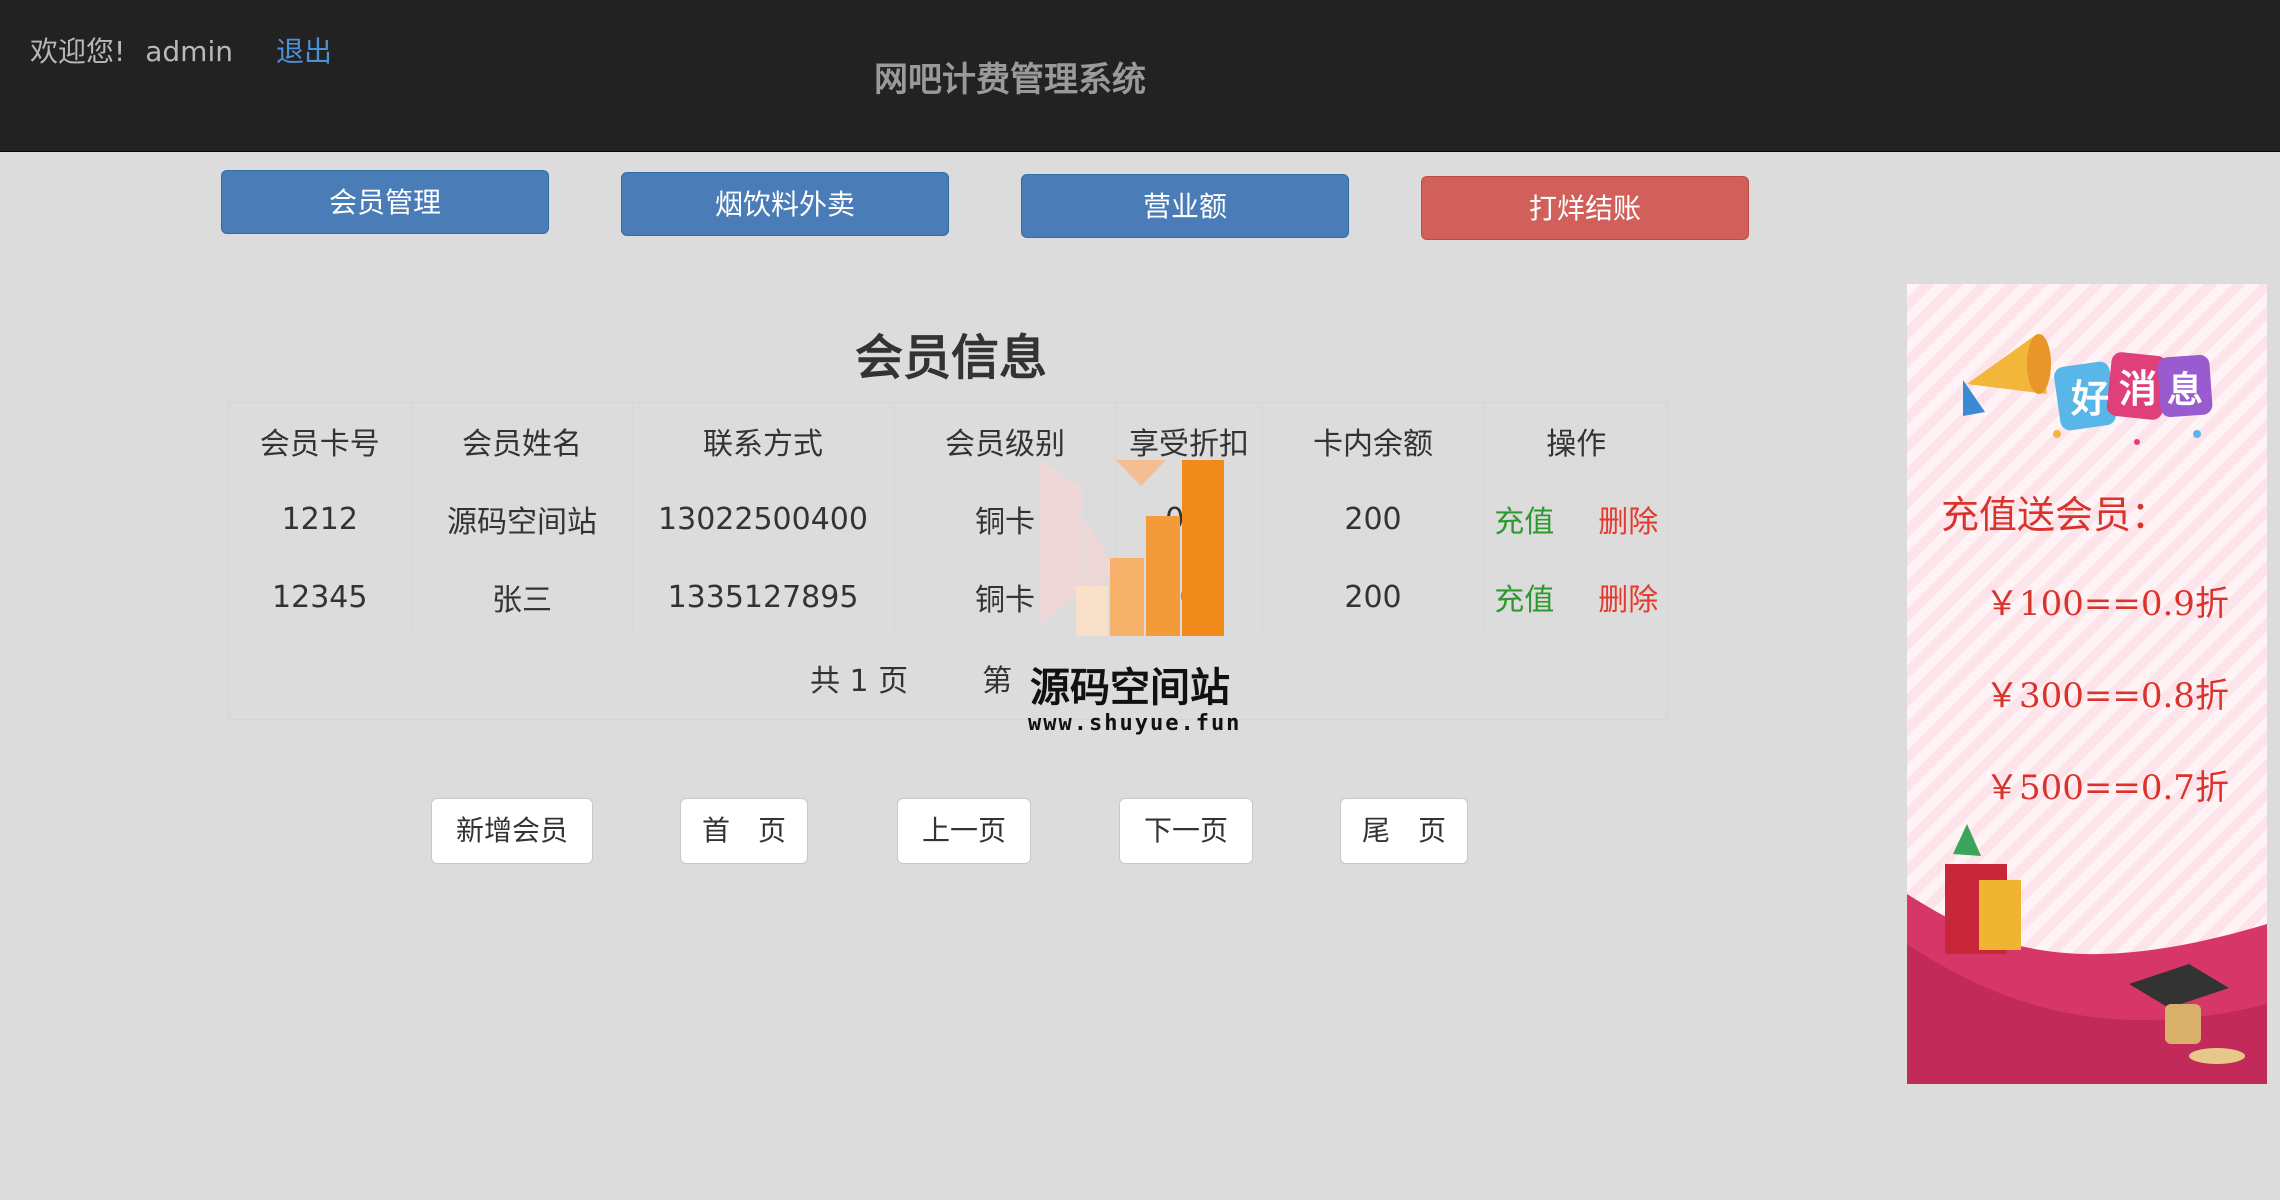 Image resolution: width=2280 pixels, height=1200 pixels. I want to click on section-title: 会员信息, so click(951, 358).